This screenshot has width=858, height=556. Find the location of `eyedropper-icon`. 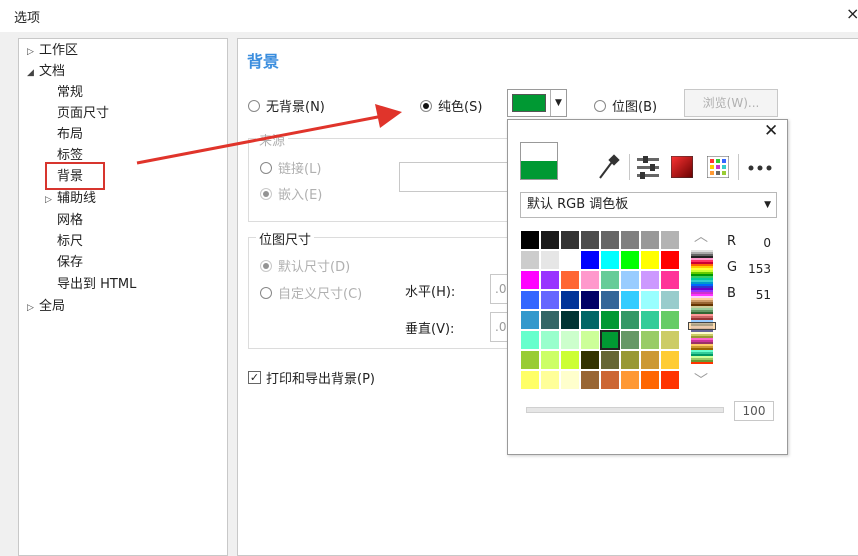

eyedropper-icon is located at coordinates (608, 167).